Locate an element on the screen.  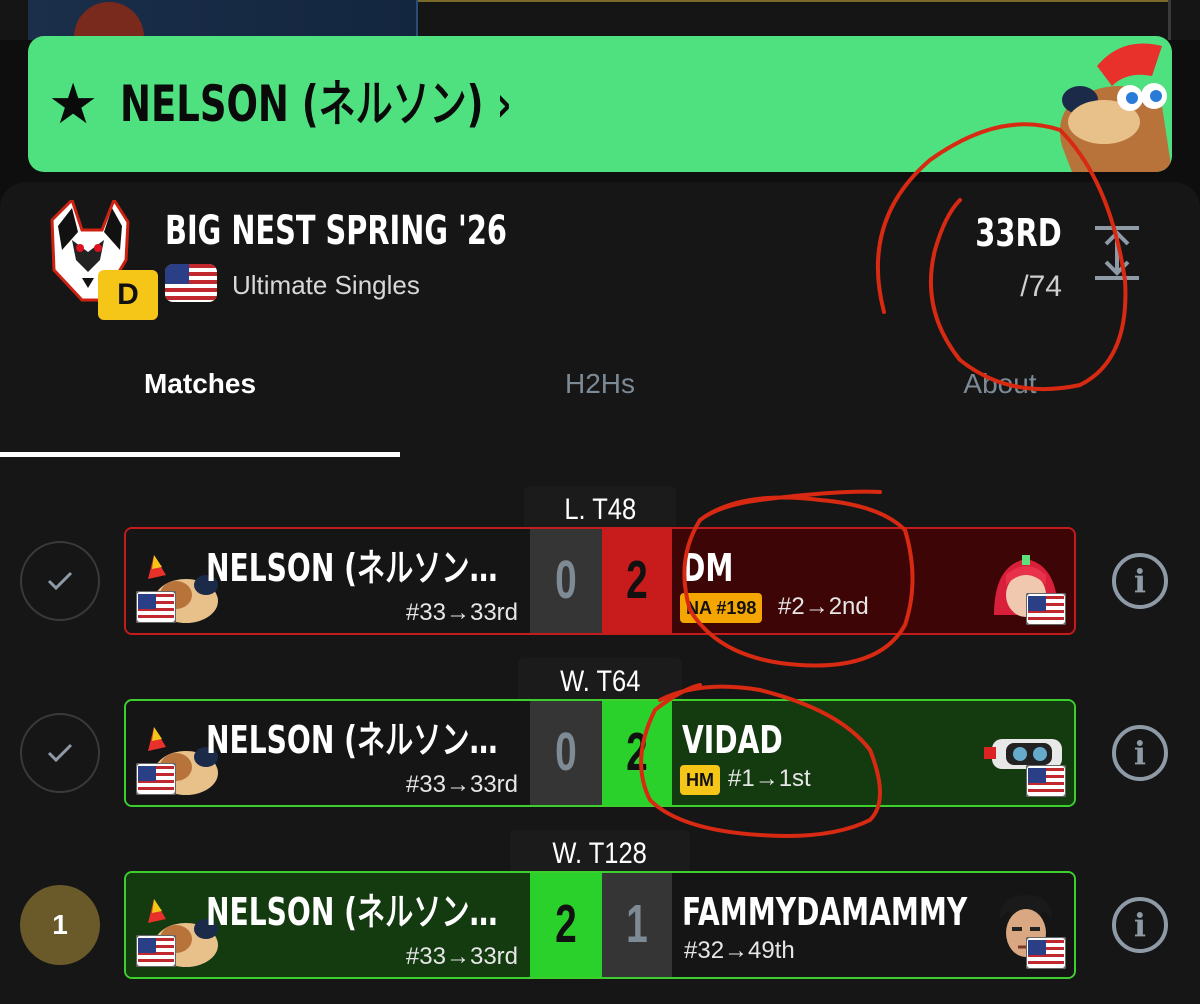
player2-seed: #2→2nd is located at coordinates (823, 606).